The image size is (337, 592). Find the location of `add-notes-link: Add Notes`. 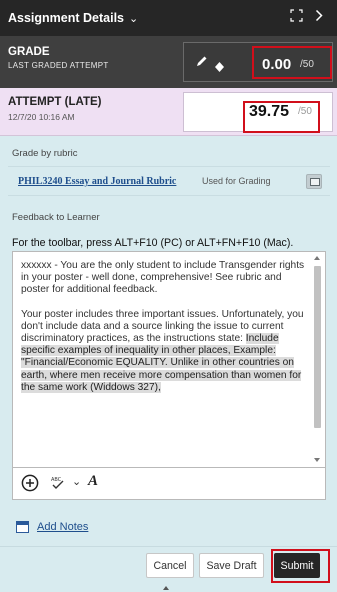

add-notes-link: Add Notes is located at coordinates (62, 527).